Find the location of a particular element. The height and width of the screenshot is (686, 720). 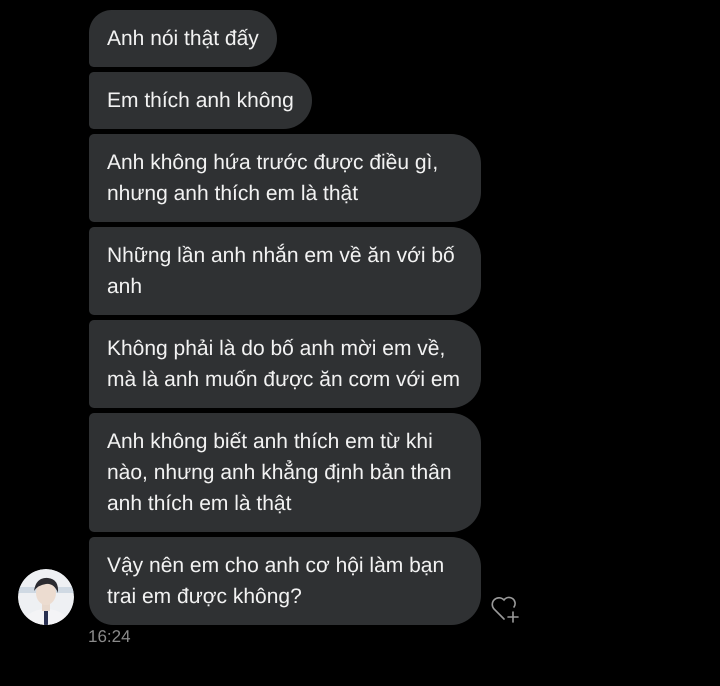

message-bubble: Anh không biết anh thích em từ khi nào, nhưng anh khẳng định bản thân anh thích em là thật is located at coordinates (285, 472).